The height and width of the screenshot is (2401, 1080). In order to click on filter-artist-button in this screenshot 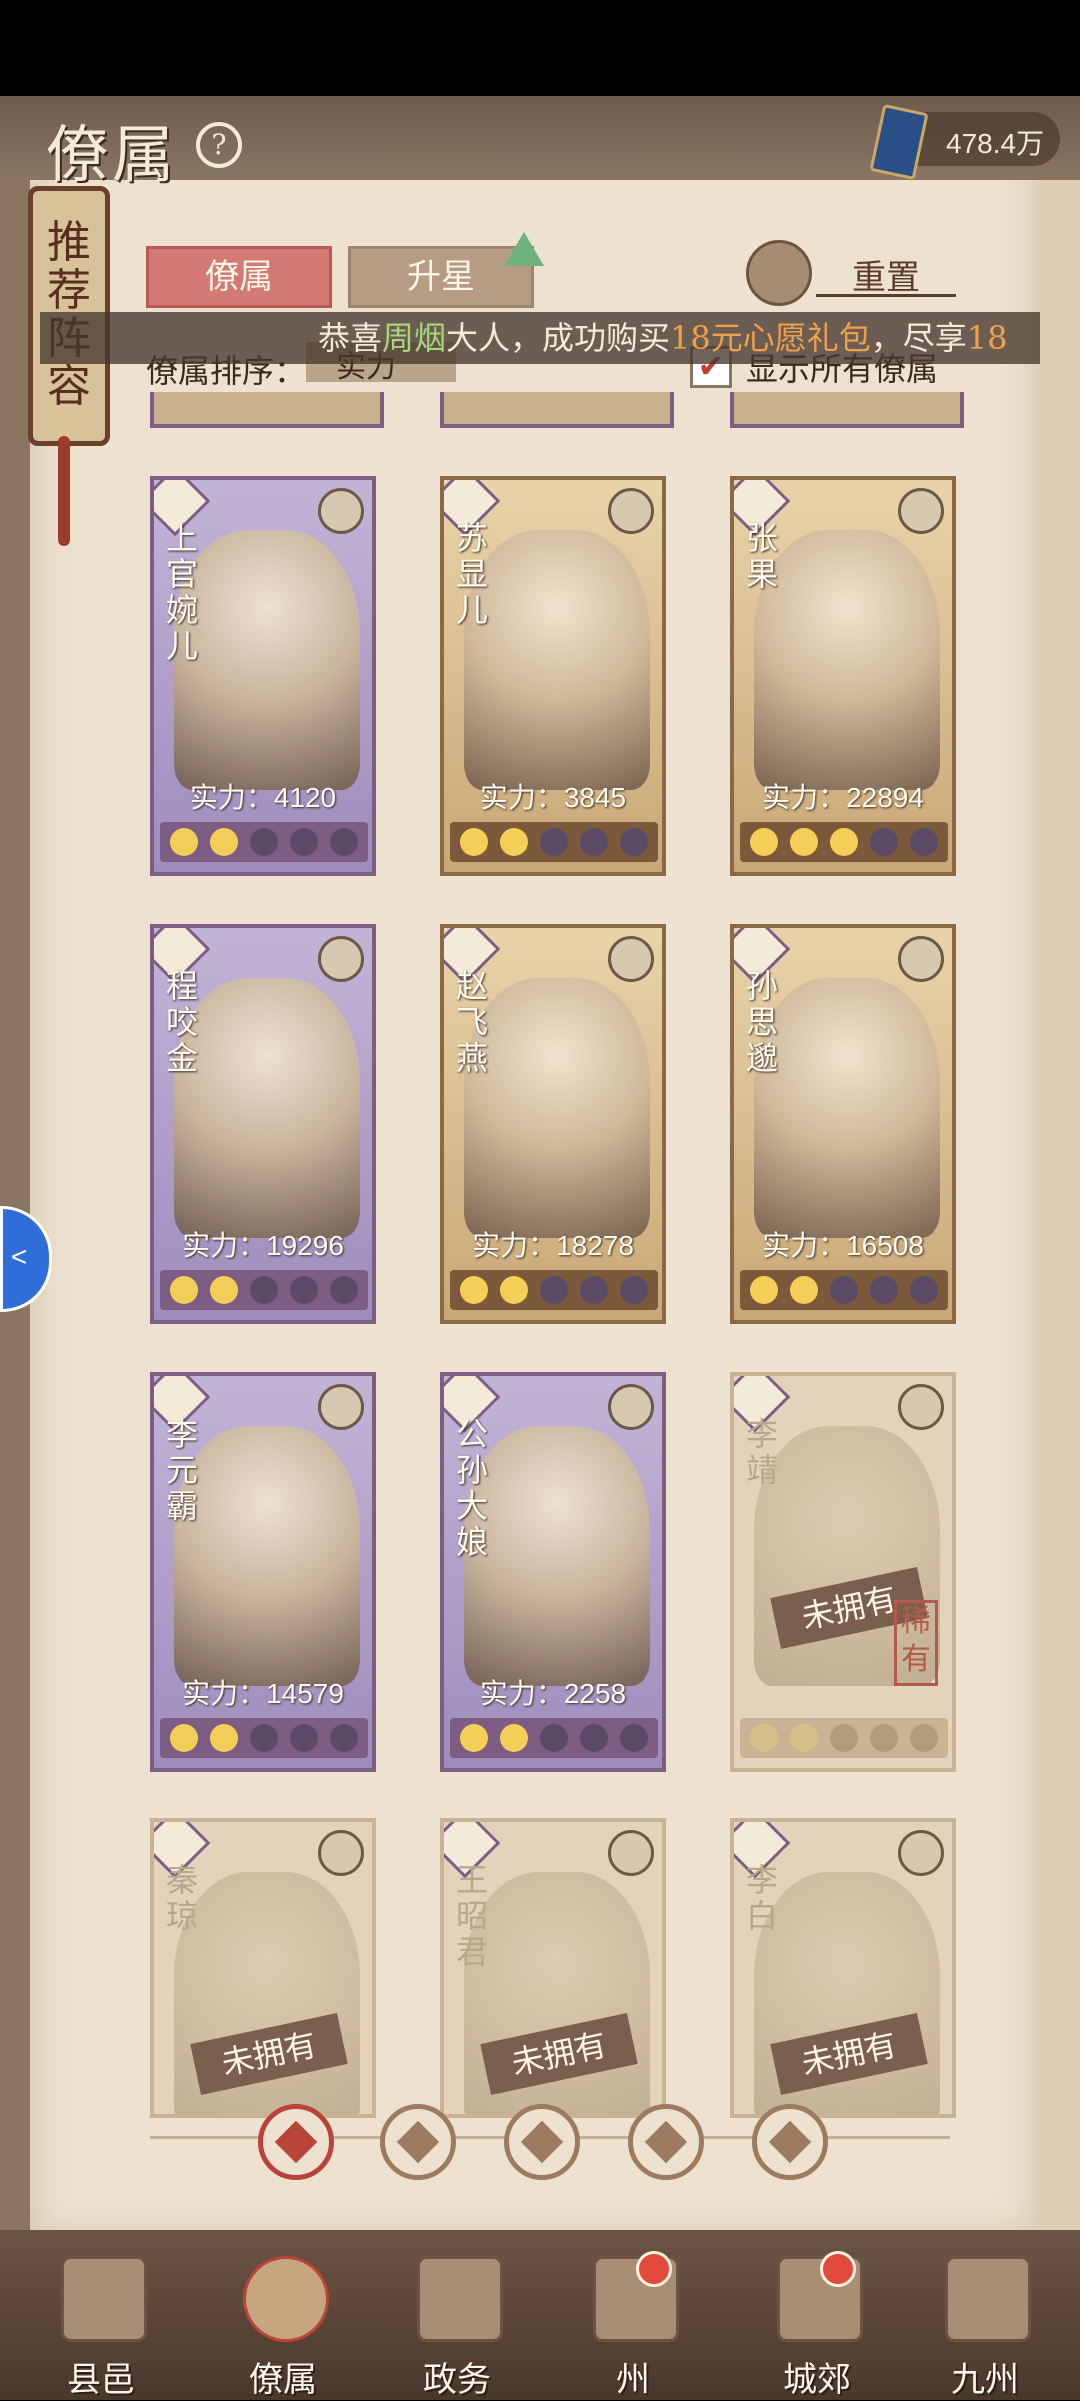, I will do `click(666, 2142)`.